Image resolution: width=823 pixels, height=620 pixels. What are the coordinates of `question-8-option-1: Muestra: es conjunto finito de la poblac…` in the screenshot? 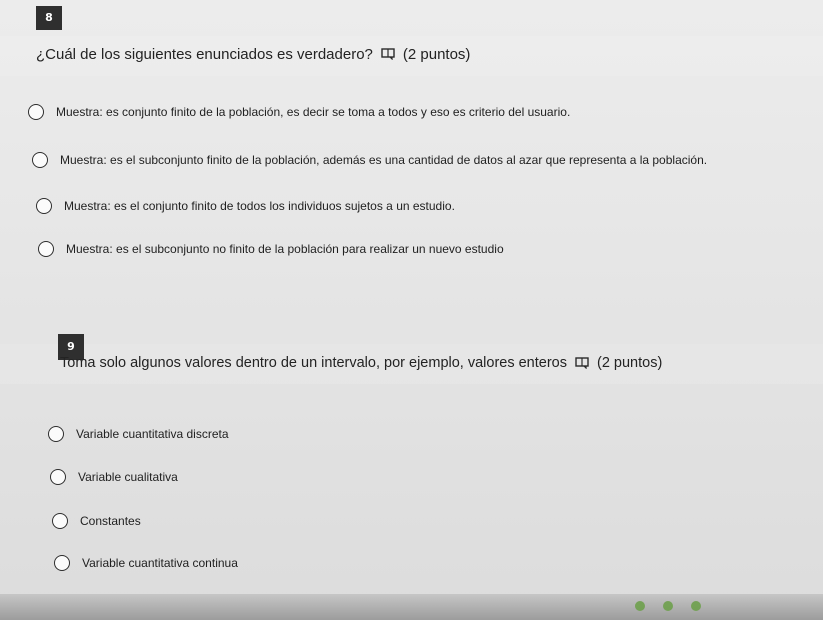 It's located at (299, 112).